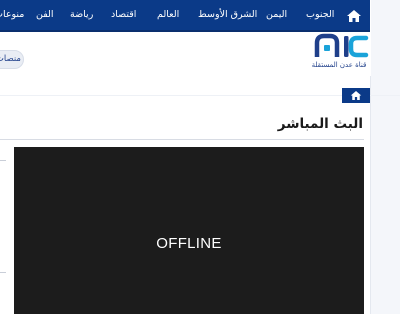  I want to click on title-divider, so click(182, 139).